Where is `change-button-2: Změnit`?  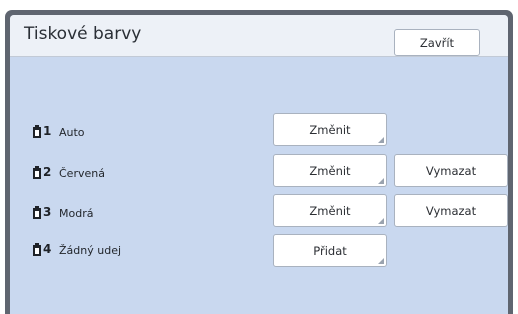
change-button-2: Změnit is located at coordinates (330, 170).